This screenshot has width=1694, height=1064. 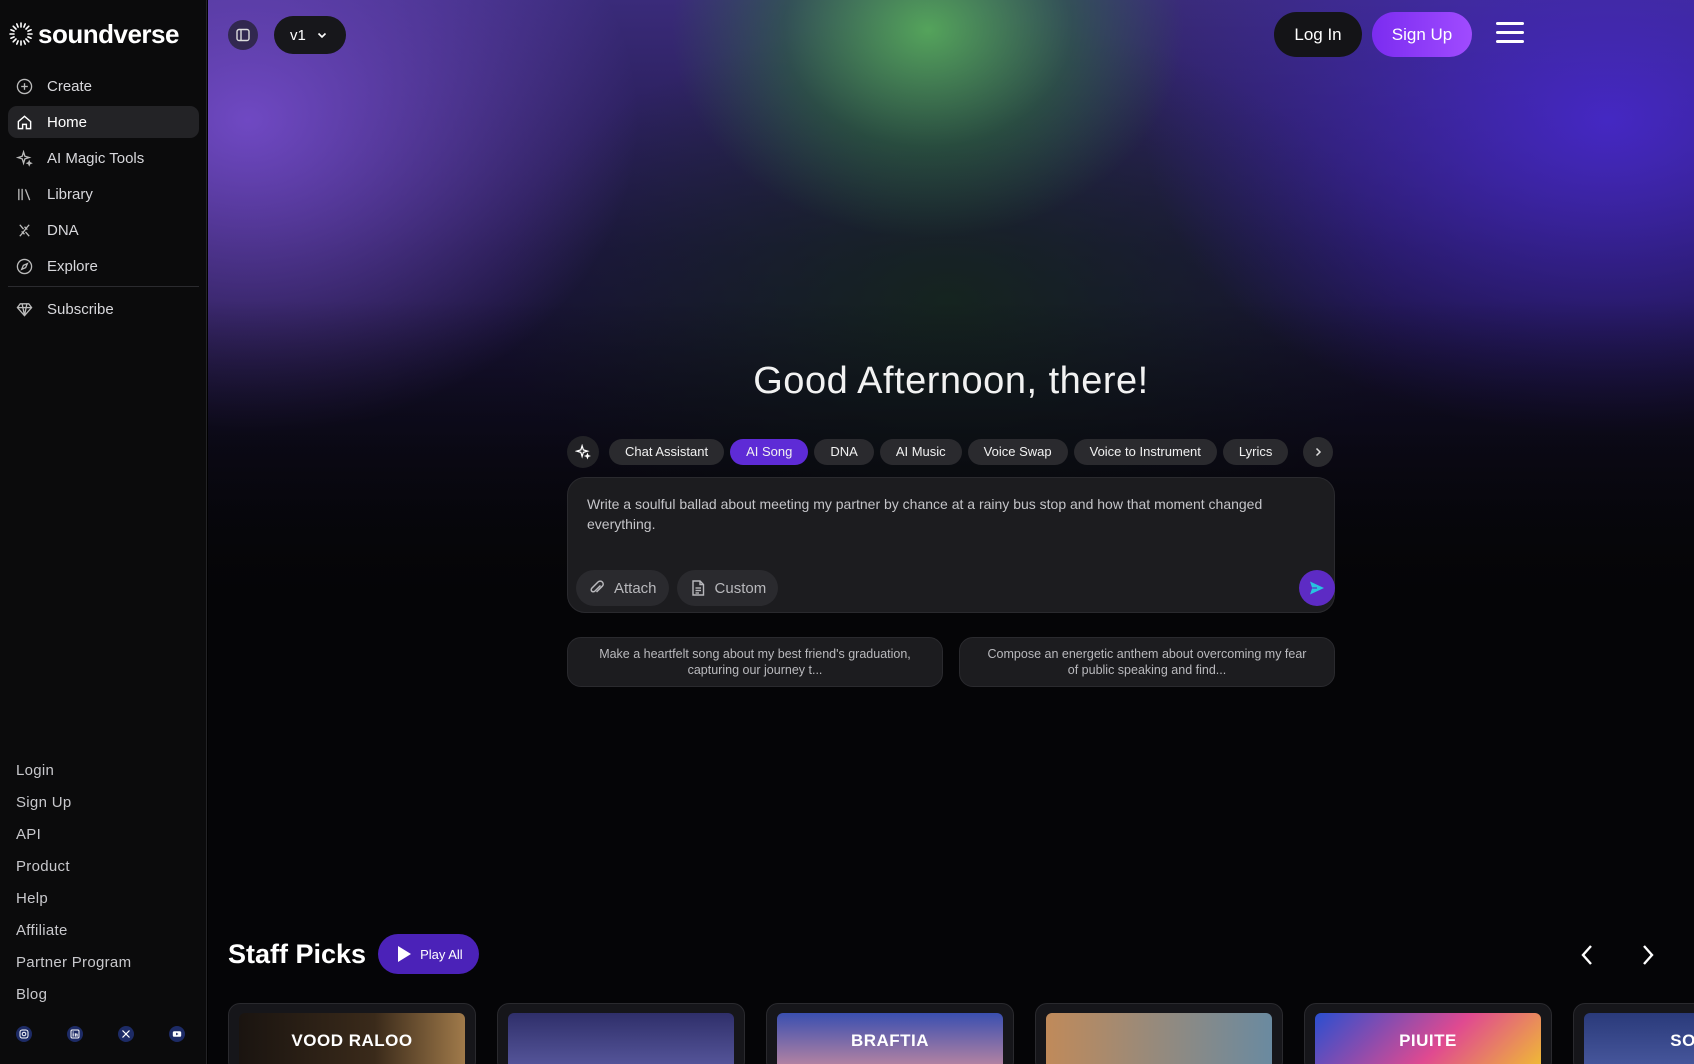 What do you see at coordinates (24, 230) in the screenshot?
I see `dna-icon` at bounding box center [24, 230].